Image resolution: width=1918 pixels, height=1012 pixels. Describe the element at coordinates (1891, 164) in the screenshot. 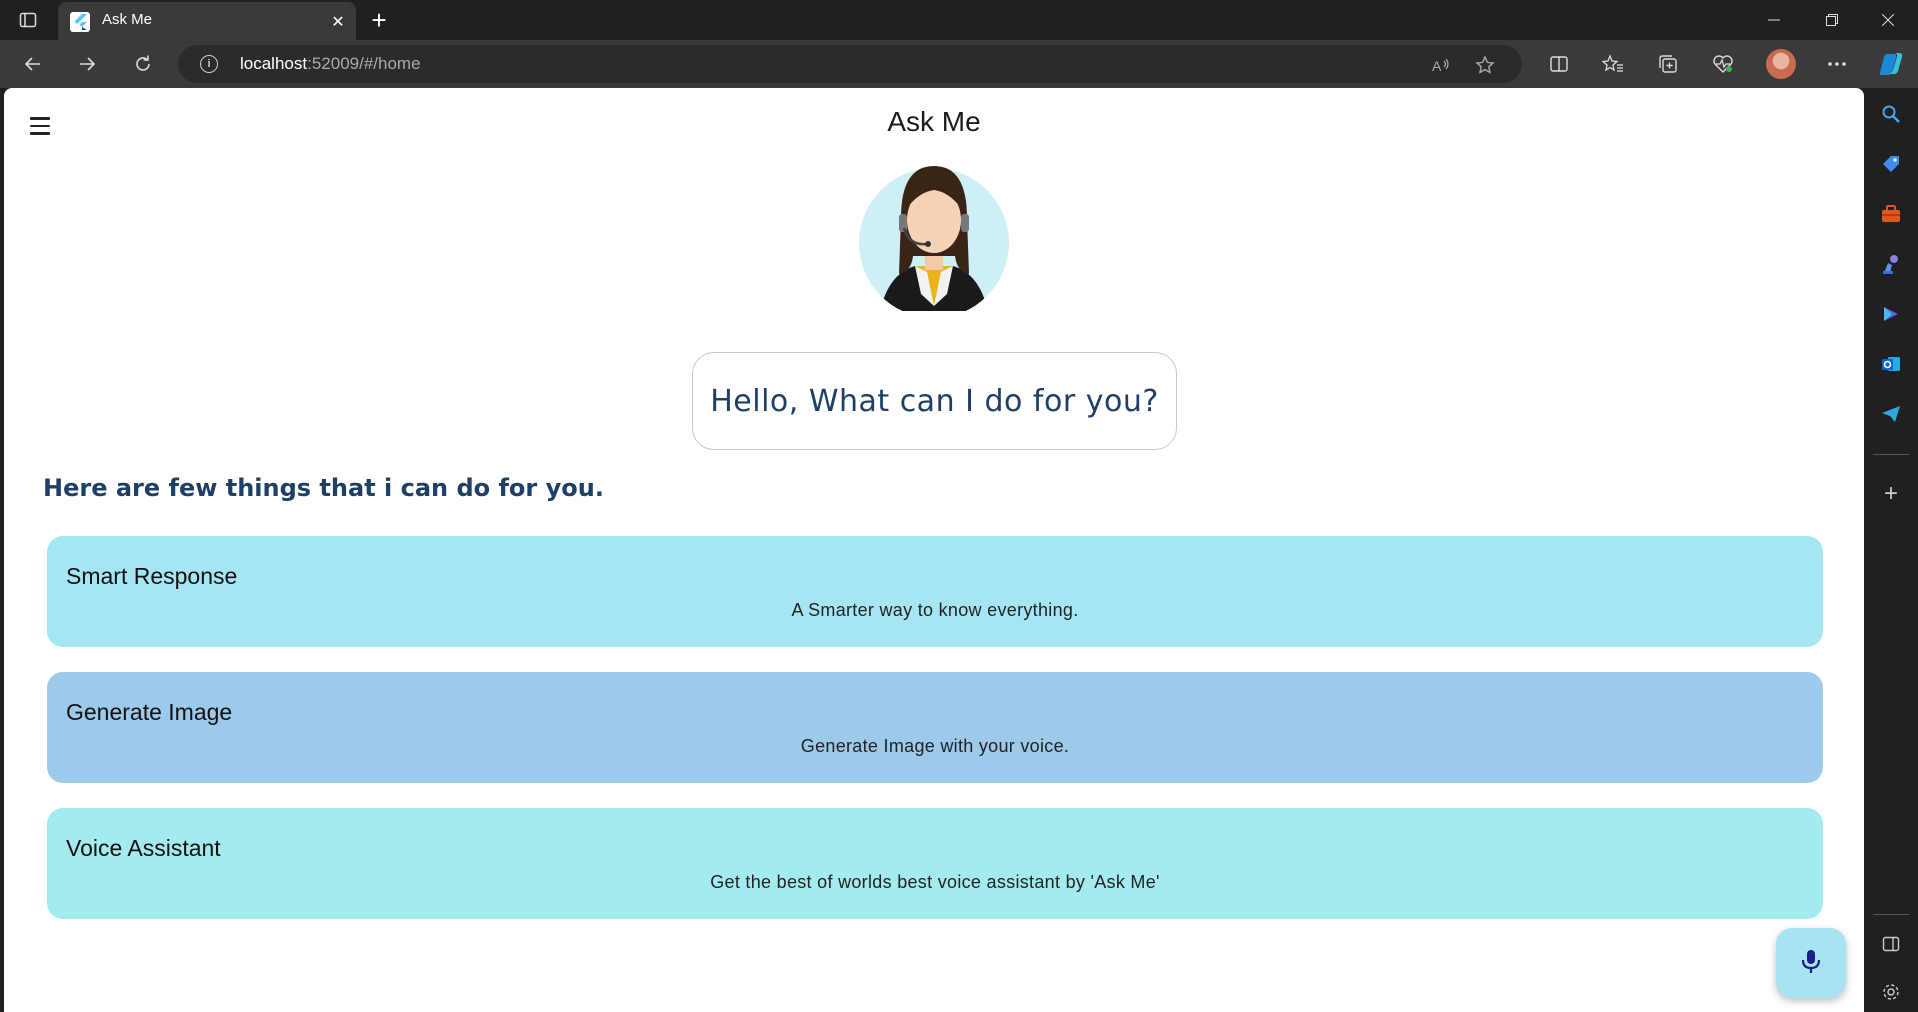

I see `sidebar-shopping-icon` at that location.